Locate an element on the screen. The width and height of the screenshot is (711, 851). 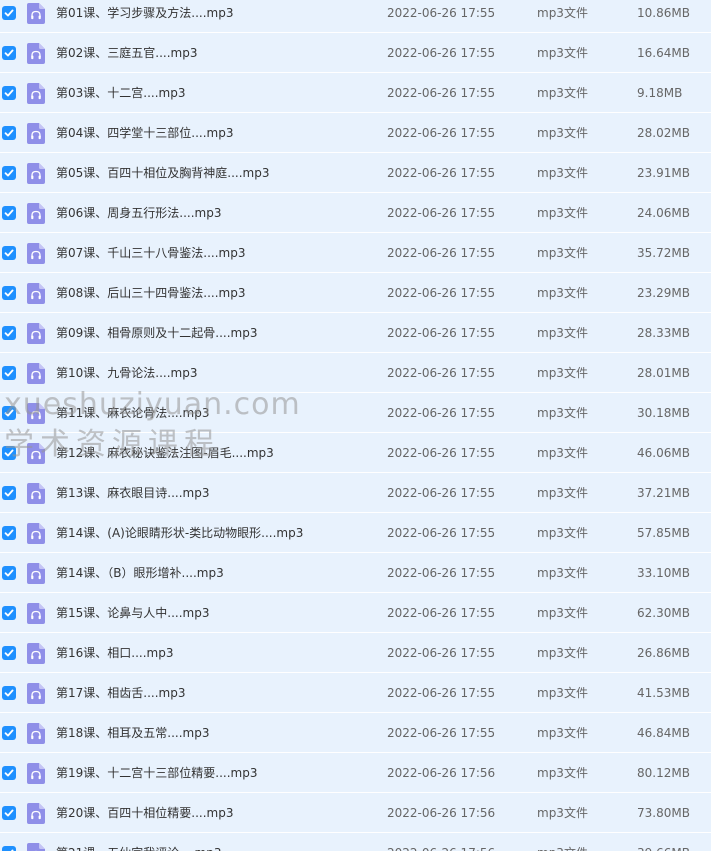
file-size: 28.01MB is located at coordinates (663, 373).